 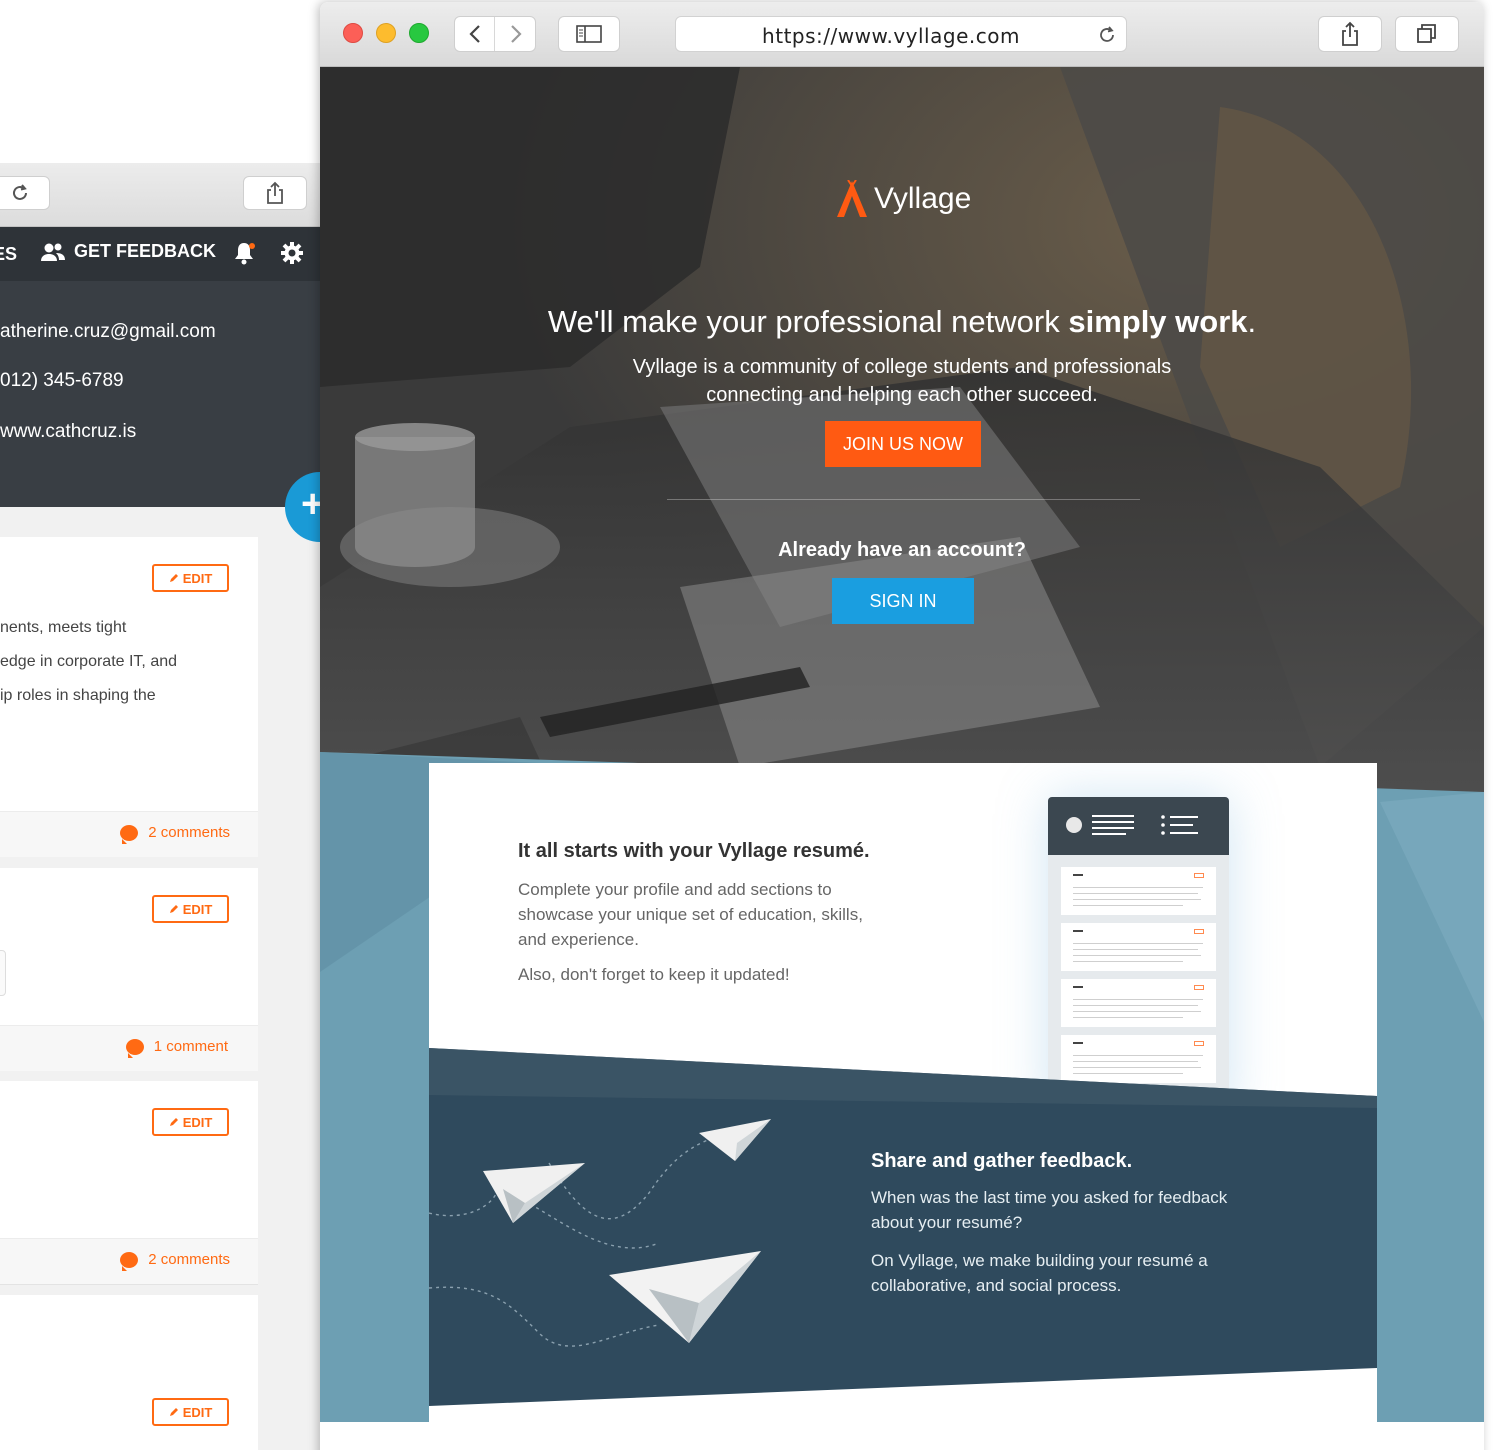 I want to click on comments-link: 1 comment, so click(x=176, y=1048).